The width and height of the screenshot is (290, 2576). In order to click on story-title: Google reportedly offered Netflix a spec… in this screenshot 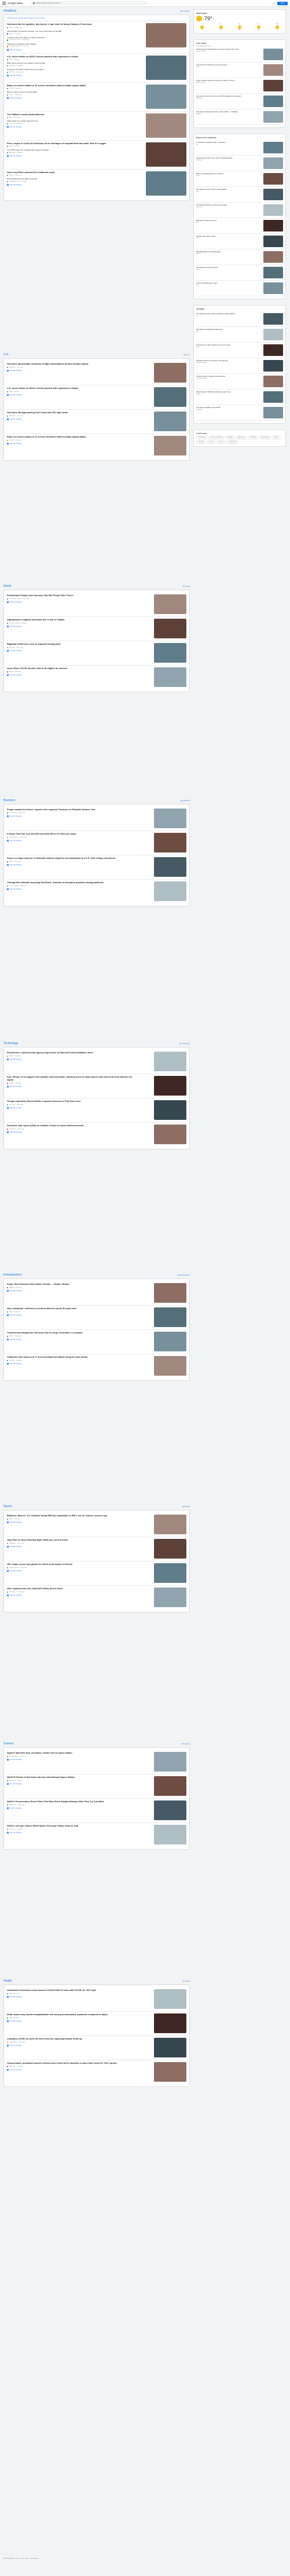, I will do `click(70, 1101)`.